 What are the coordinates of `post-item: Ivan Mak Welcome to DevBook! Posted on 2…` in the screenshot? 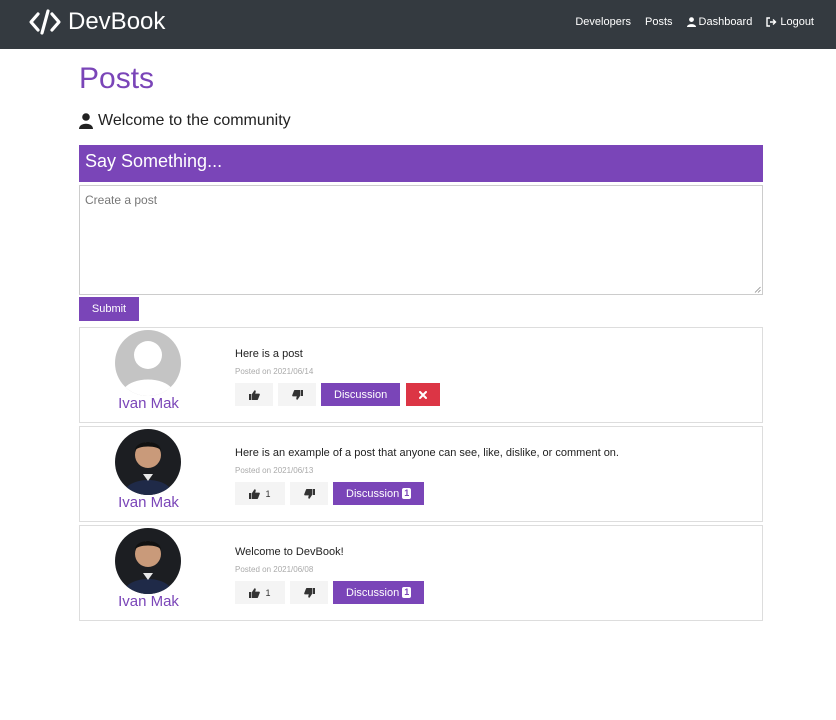 It's located at (421, 573).